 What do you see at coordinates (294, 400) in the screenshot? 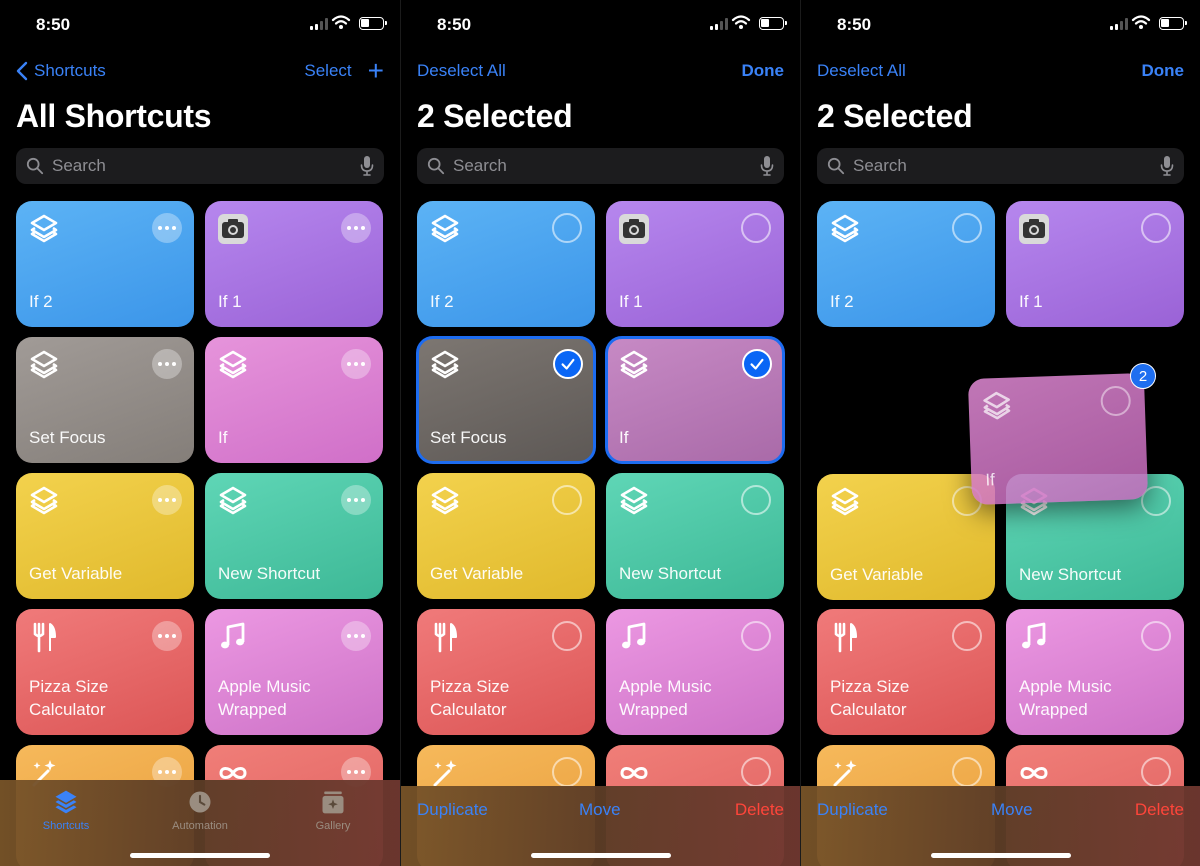
I see `shortcut-tile: If` at bounding box center [294, 400].